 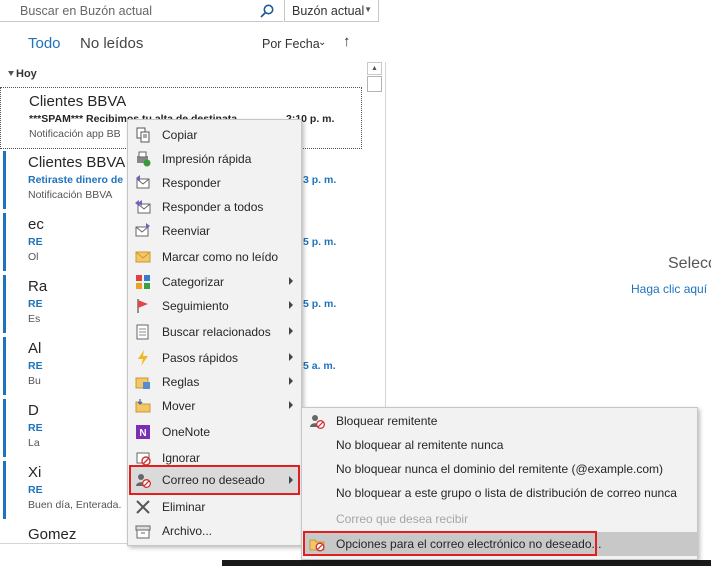 What do you see at coordinates (214, 231) in the screenshot?
I see `menu-item-reenviar: Reenviar` at bounding box center [214, 231].